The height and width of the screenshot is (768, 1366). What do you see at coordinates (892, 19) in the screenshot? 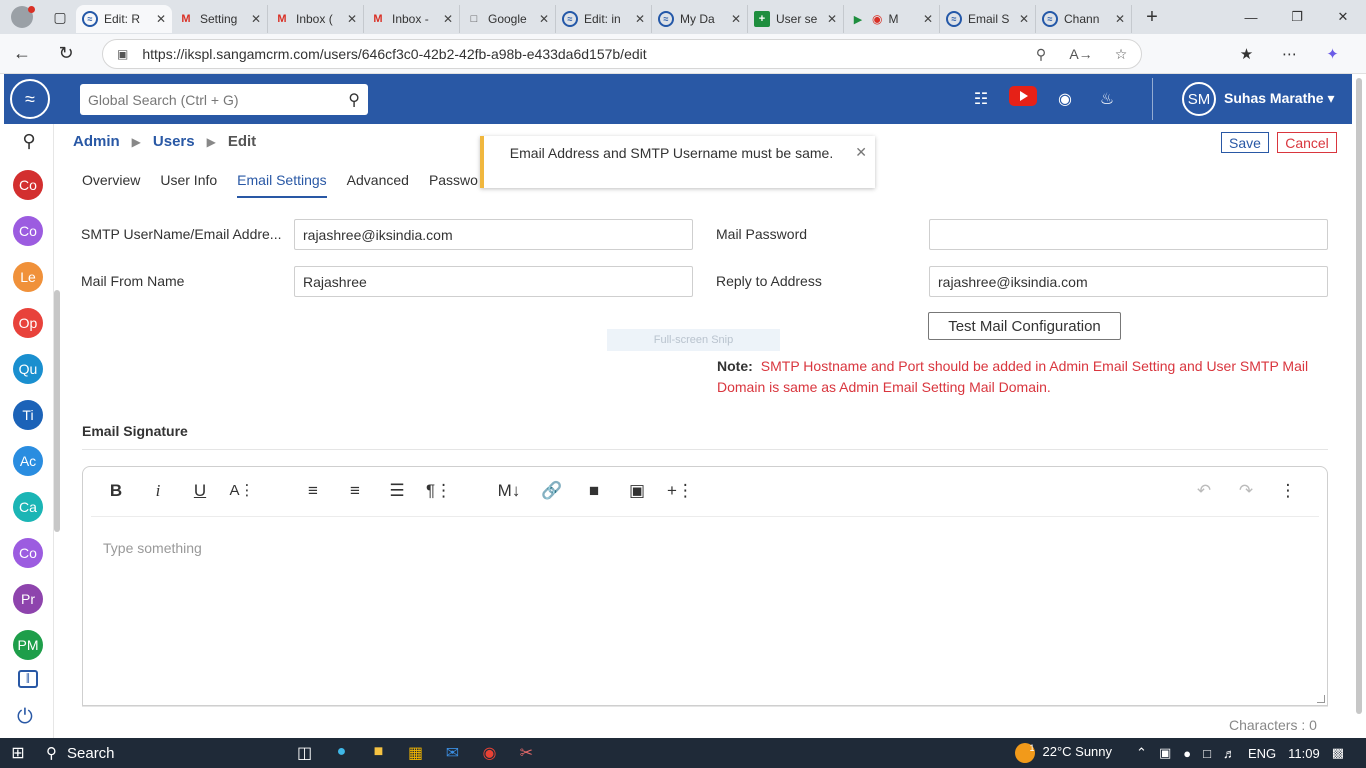
I see `browser-tab: ▶ ◉ M ✕` at bounding box center [892, 19].